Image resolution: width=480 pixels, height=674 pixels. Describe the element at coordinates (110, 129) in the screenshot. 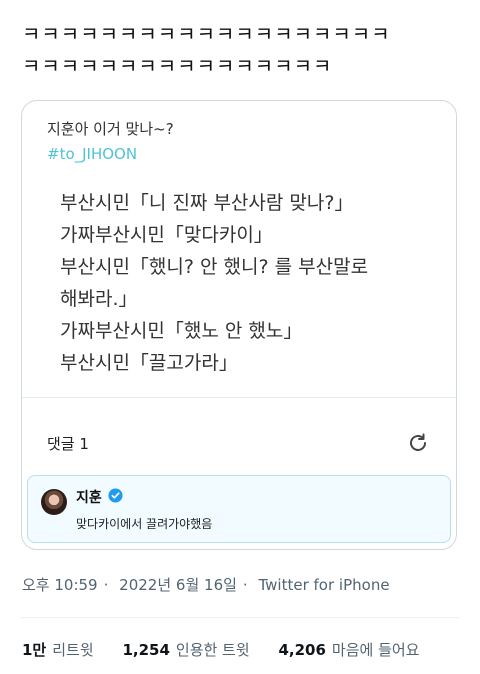

I see `card-title: 지훈아 이거 맞나~?` at that location.